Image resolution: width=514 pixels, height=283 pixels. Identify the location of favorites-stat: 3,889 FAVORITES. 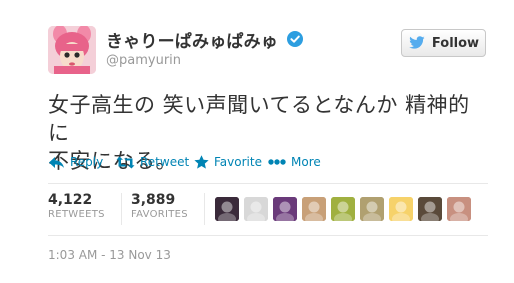
(159, 207).